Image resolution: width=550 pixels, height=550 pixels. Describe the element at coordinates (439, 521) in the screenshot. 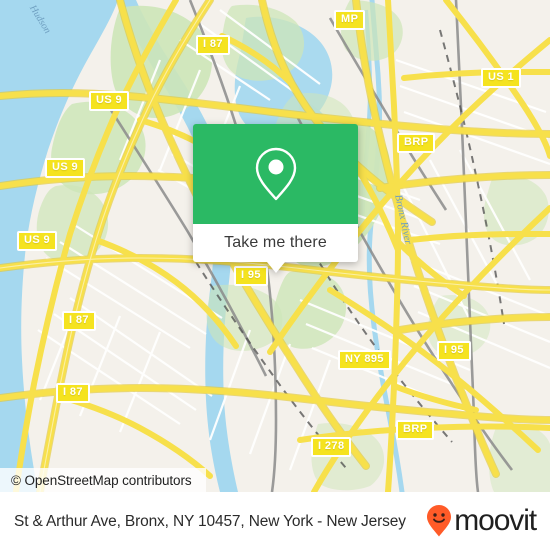

I see `moovit-pin-smiley-icon` at that location.